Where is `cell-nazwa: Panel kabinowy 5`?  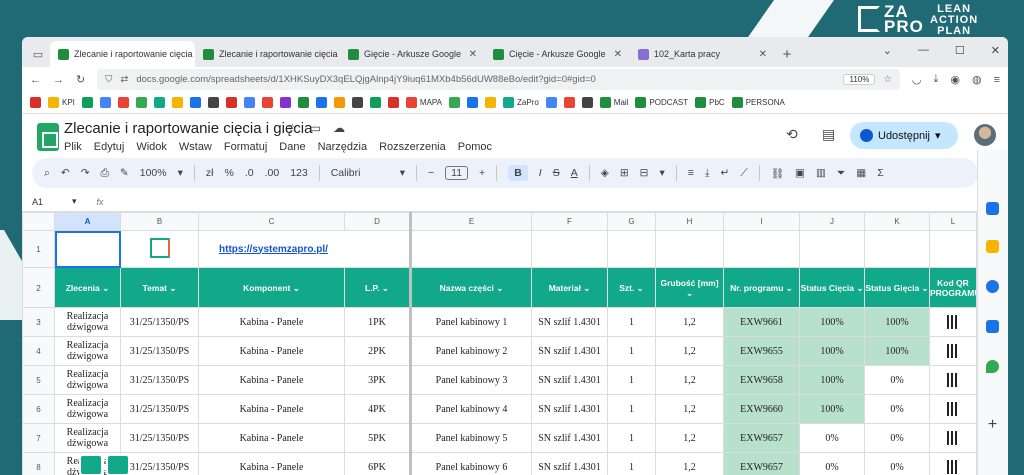 cell-nazwa: Panel kabinowy 5 is located at coordinates (471, 438).